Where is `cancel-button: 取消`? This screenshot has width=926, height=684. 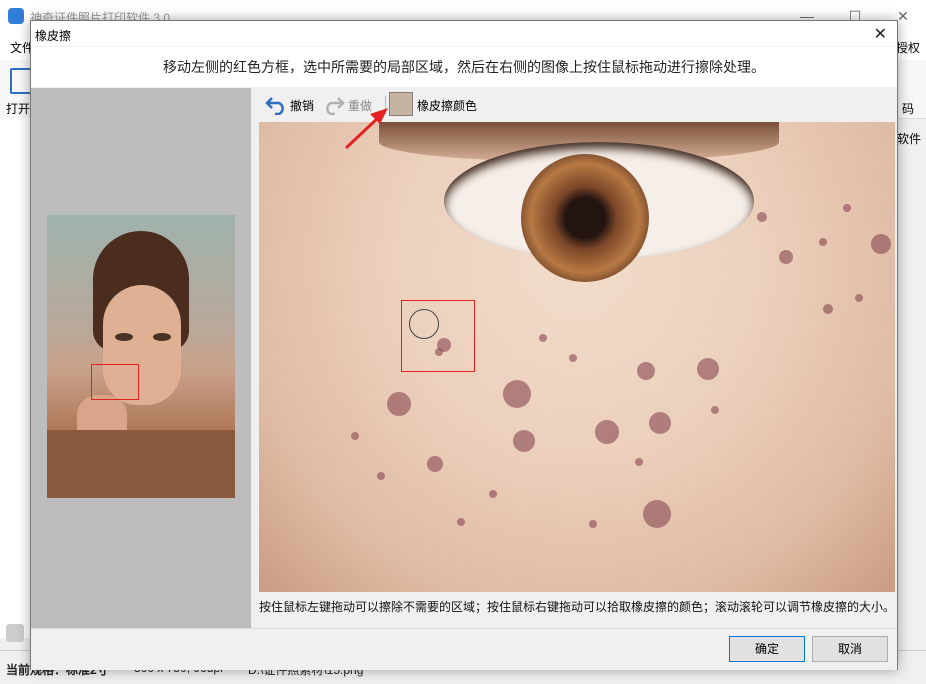
cancel-button: 取消 is located at coordinates (850, 649).